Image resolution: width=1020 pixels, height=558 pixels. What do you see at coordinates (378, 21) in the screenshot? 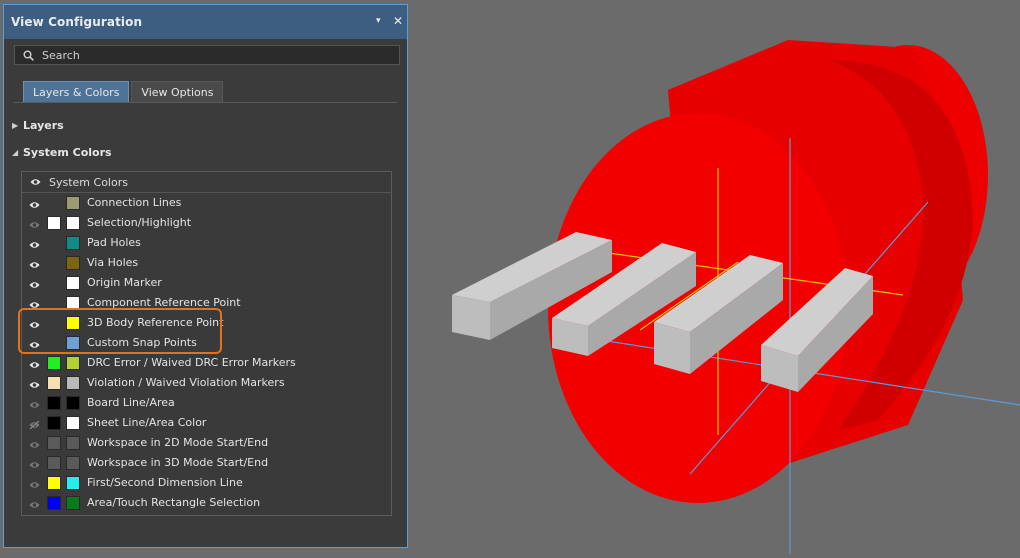
I see `panel-menu-icon: ▾` at bounding box center [378, 21].